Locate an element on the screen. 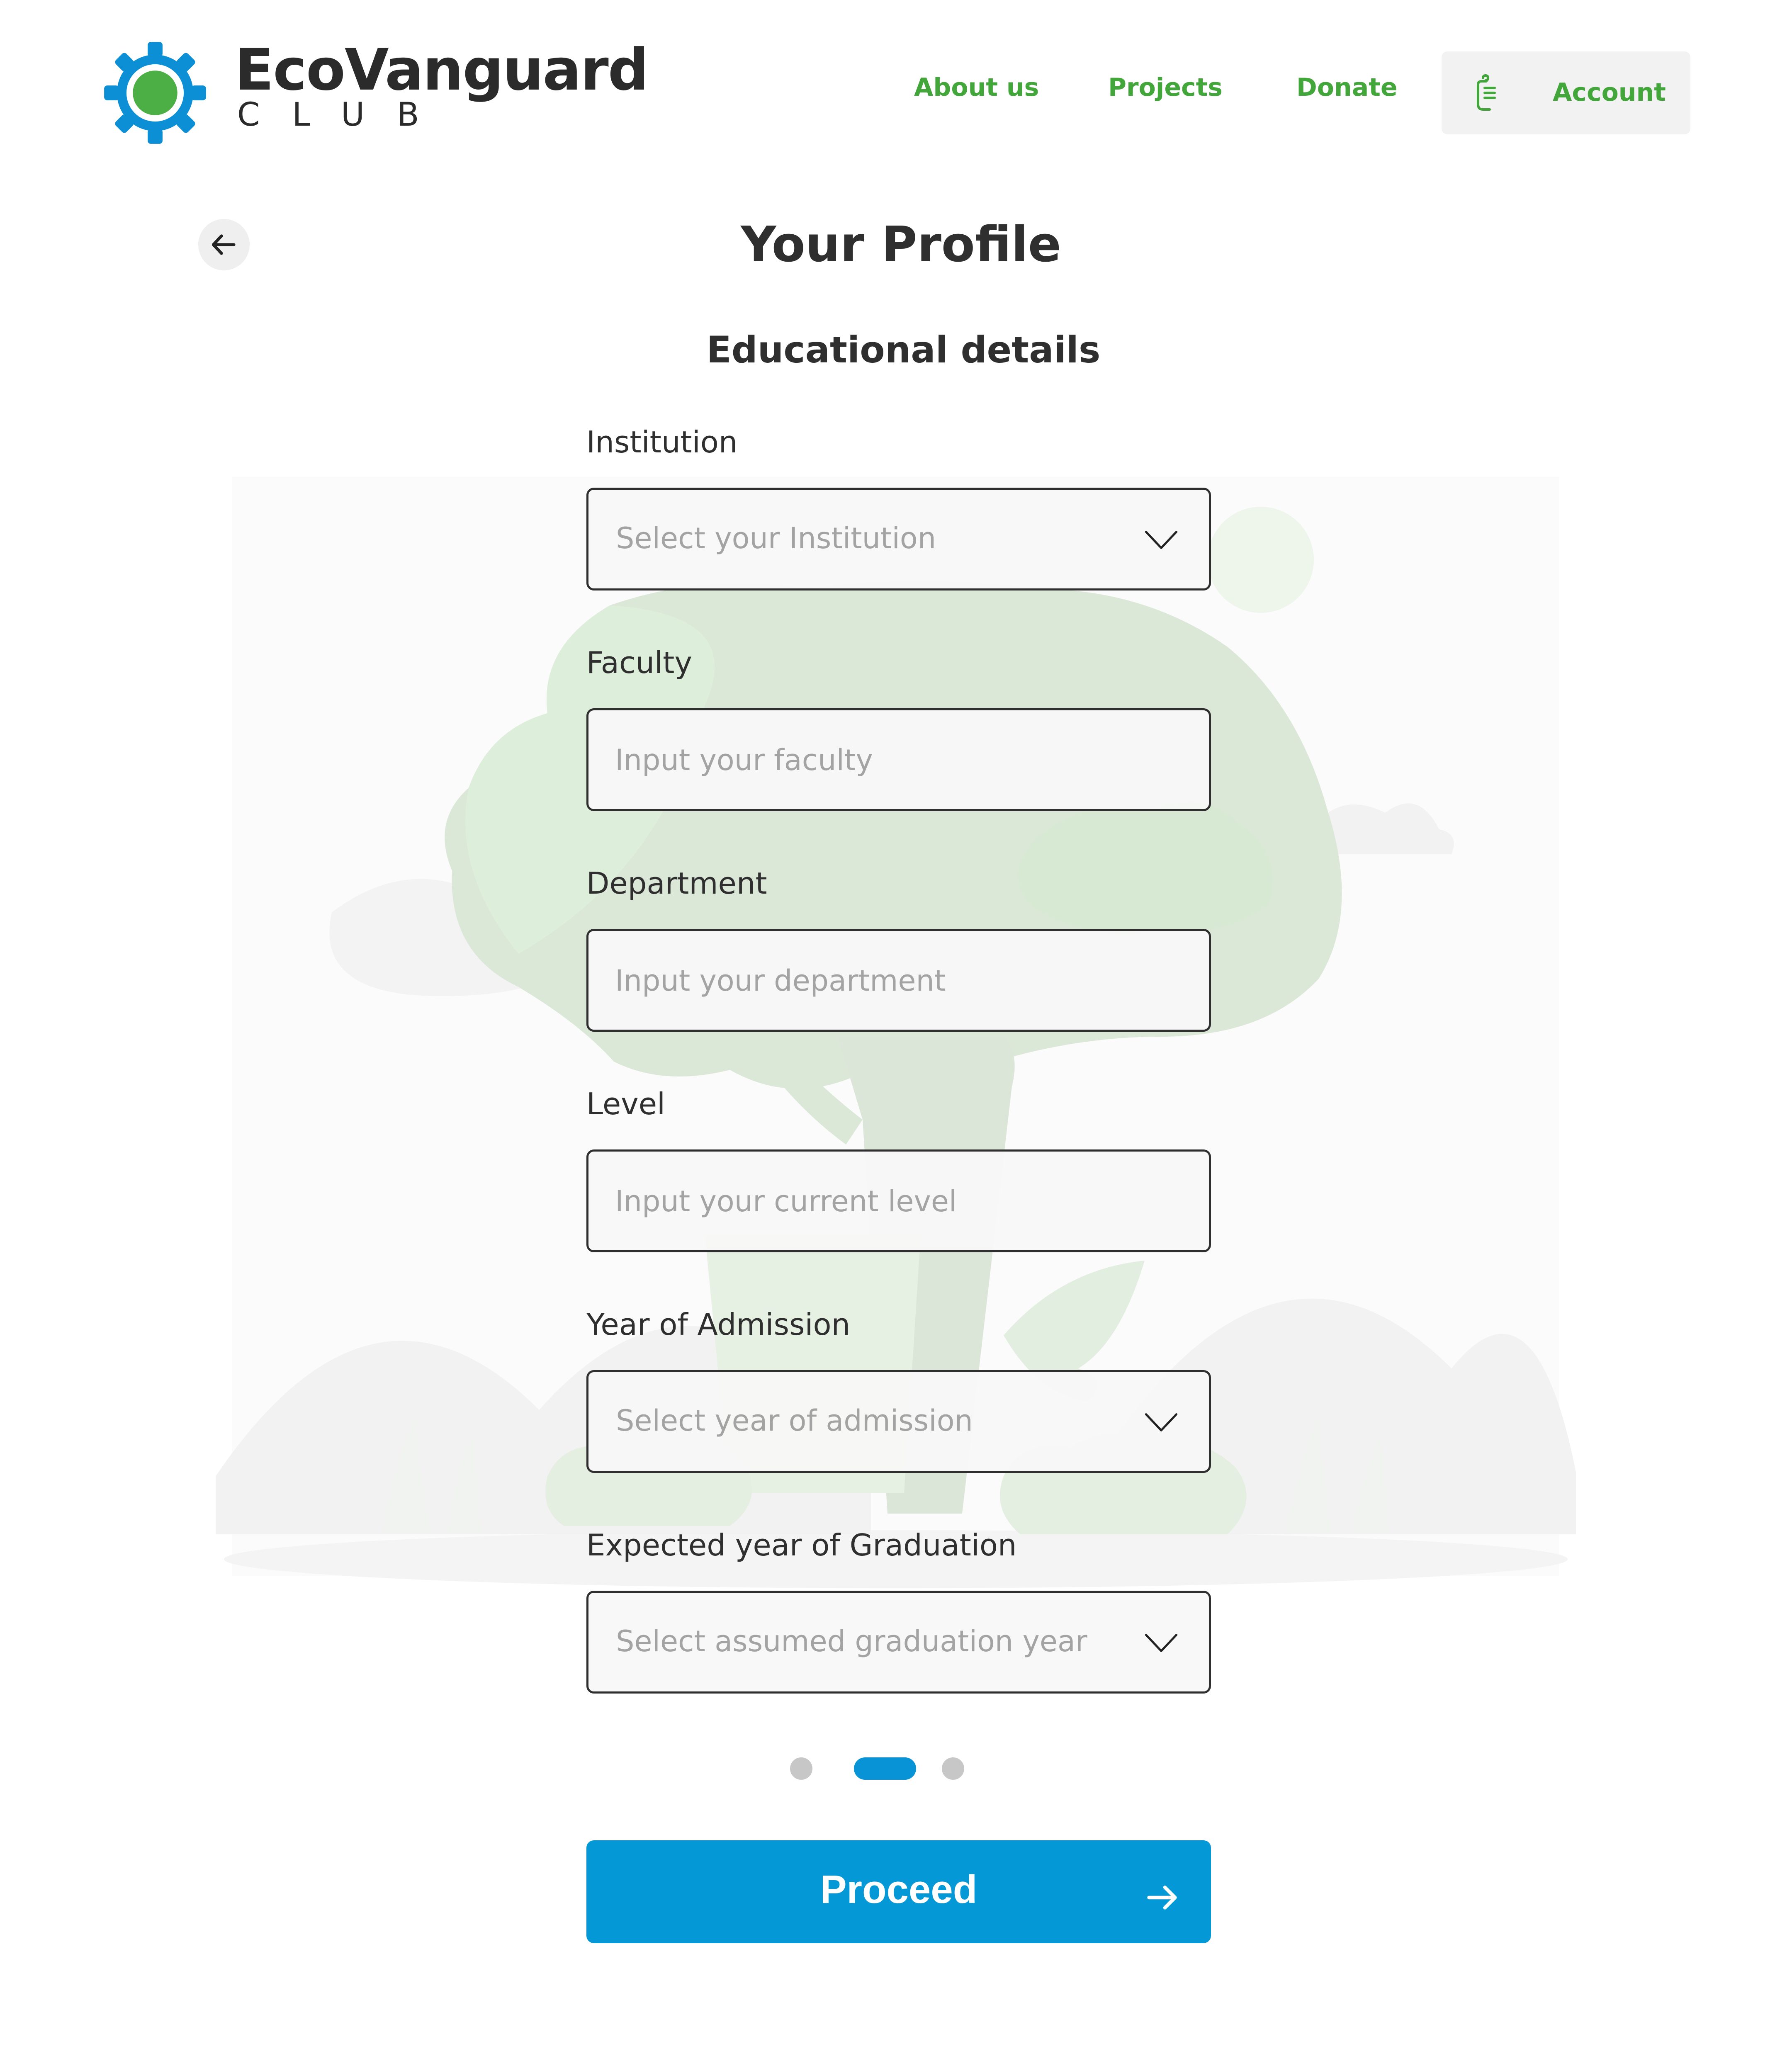 The width and height of the screenshot is (1792, 2063). brand-name: EcoVanguard is located at coordinates (442, 69).